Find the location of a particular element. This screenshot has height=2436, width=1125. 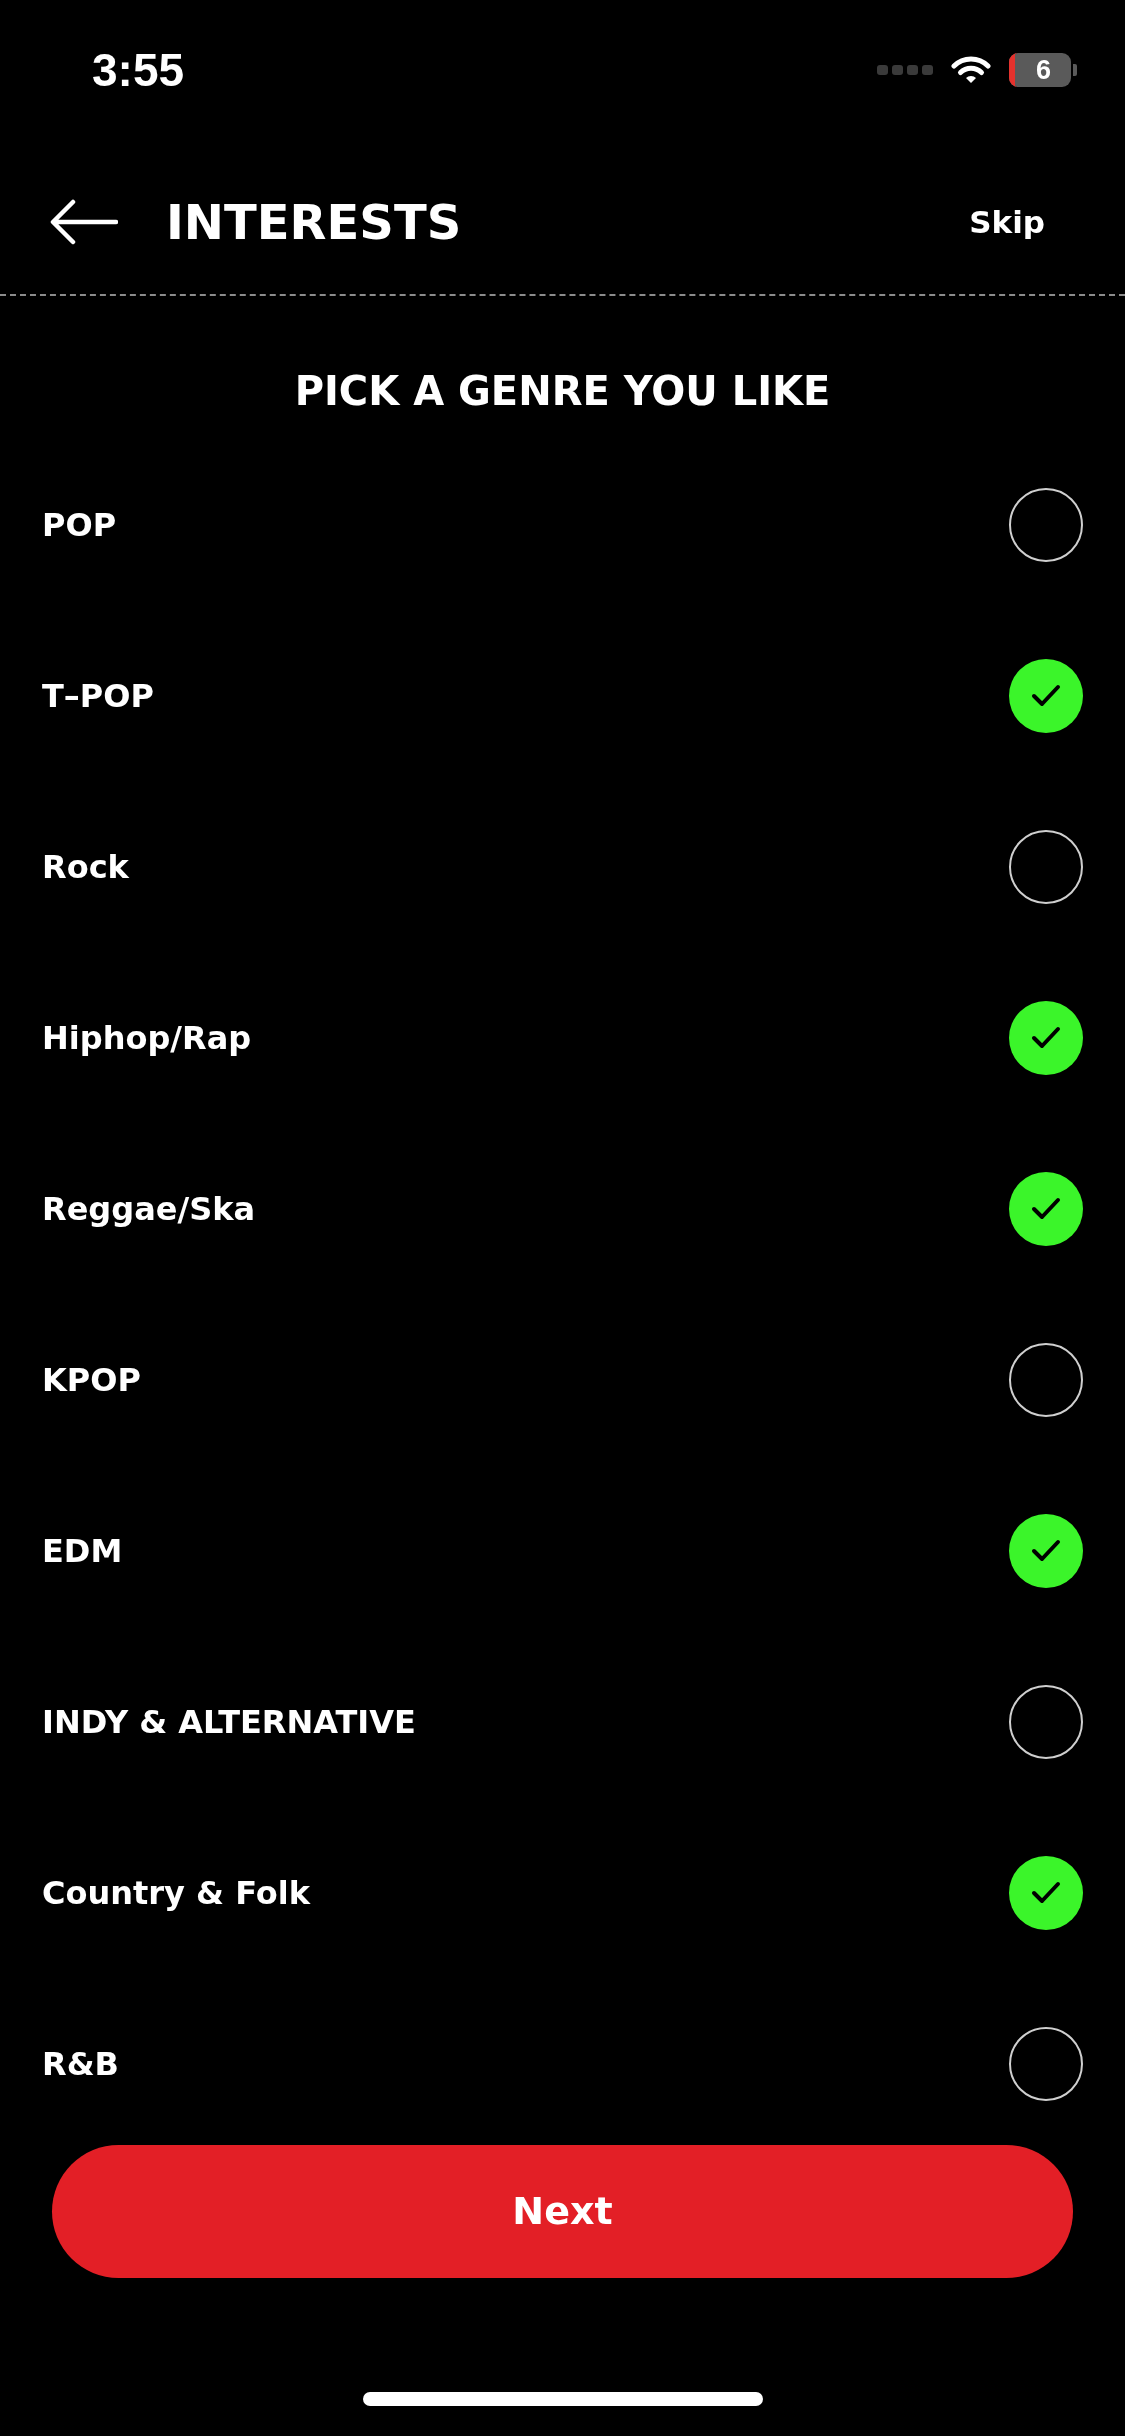

genre-label: INDY & ALTERNATIVE is located at coordinates (229, 1722).